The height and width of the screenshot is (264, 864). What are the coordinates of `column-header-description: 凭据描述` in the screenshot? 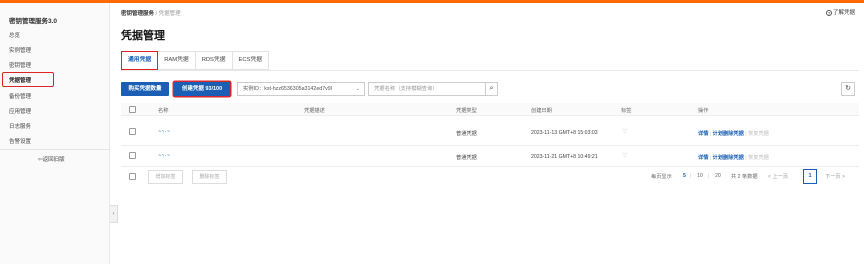 It's located at (314, 111).